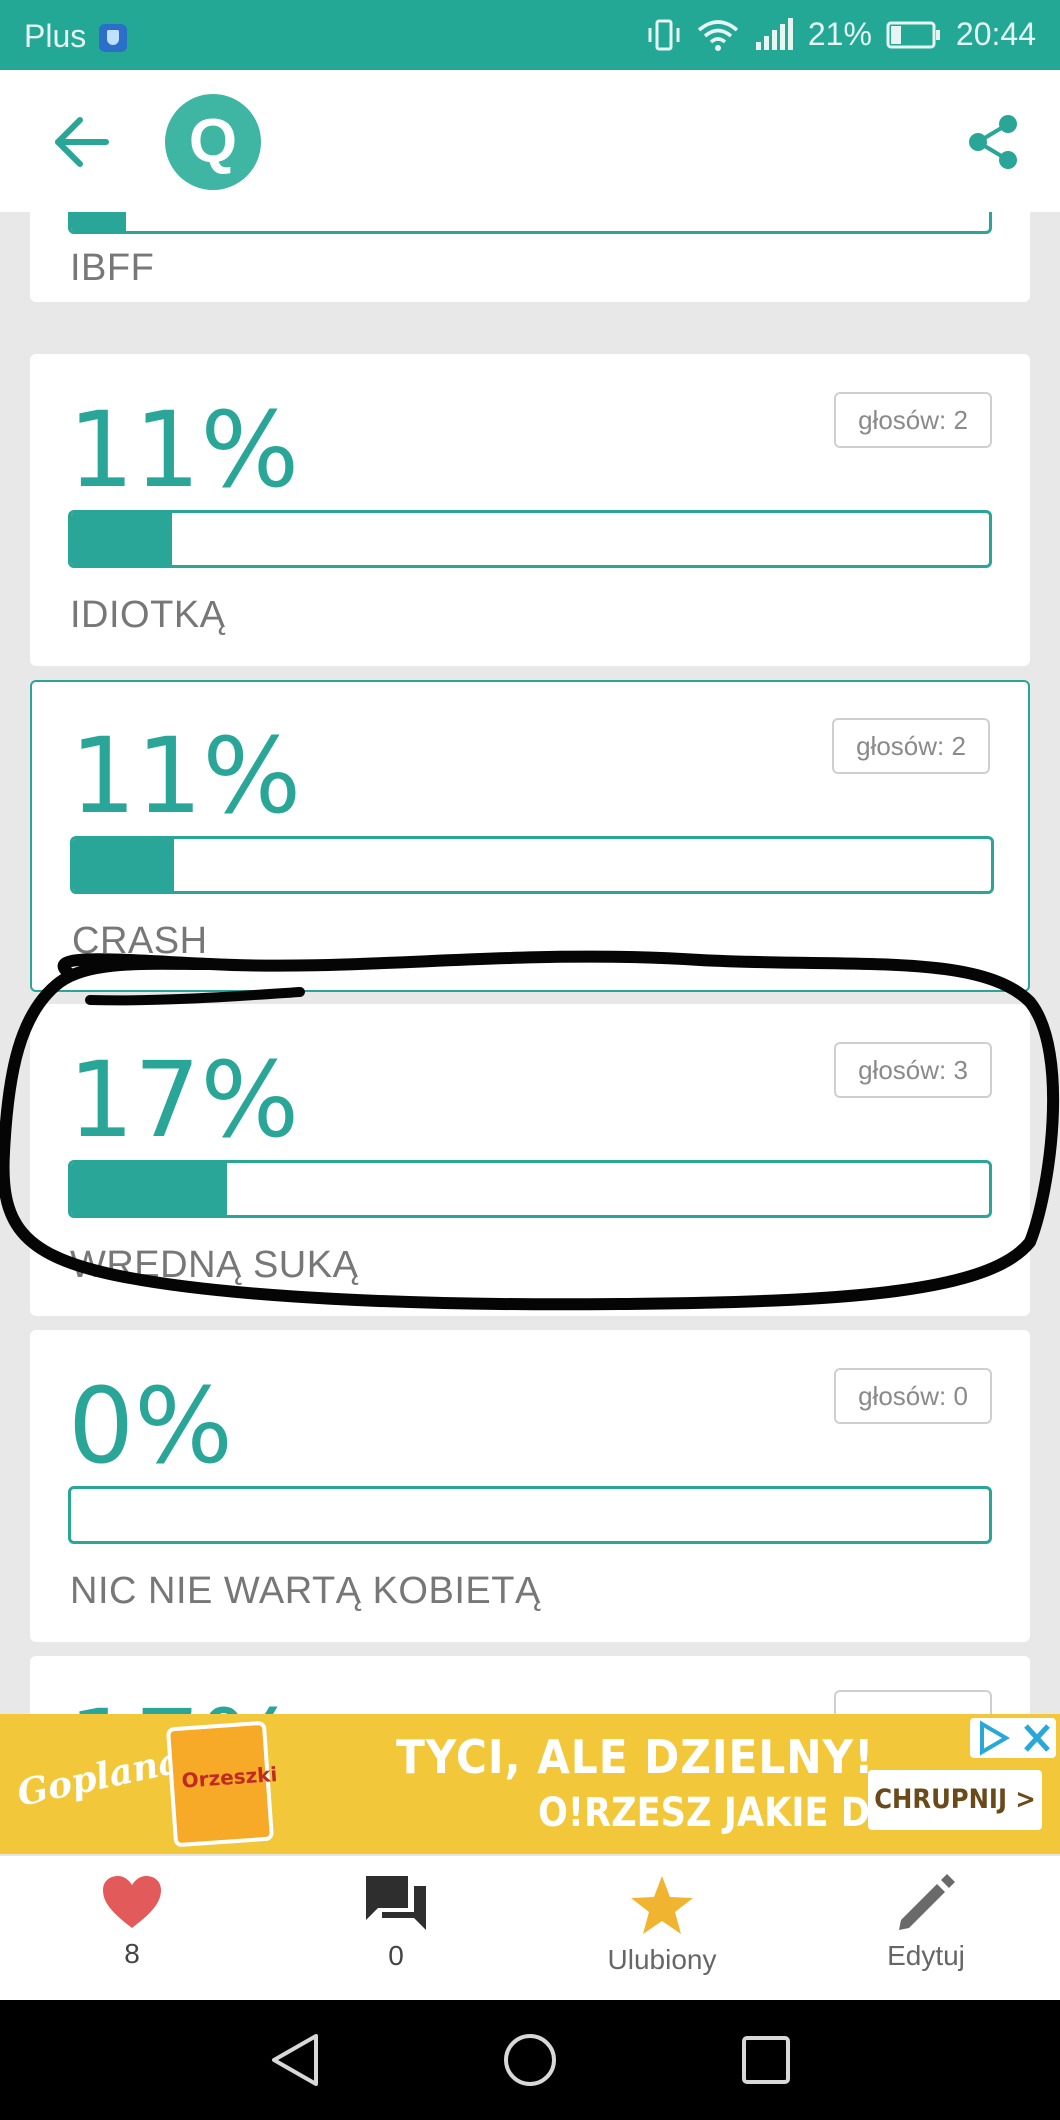 The image size is (1060, 2120). I want to click on wifi-icon, so click(718, 35).